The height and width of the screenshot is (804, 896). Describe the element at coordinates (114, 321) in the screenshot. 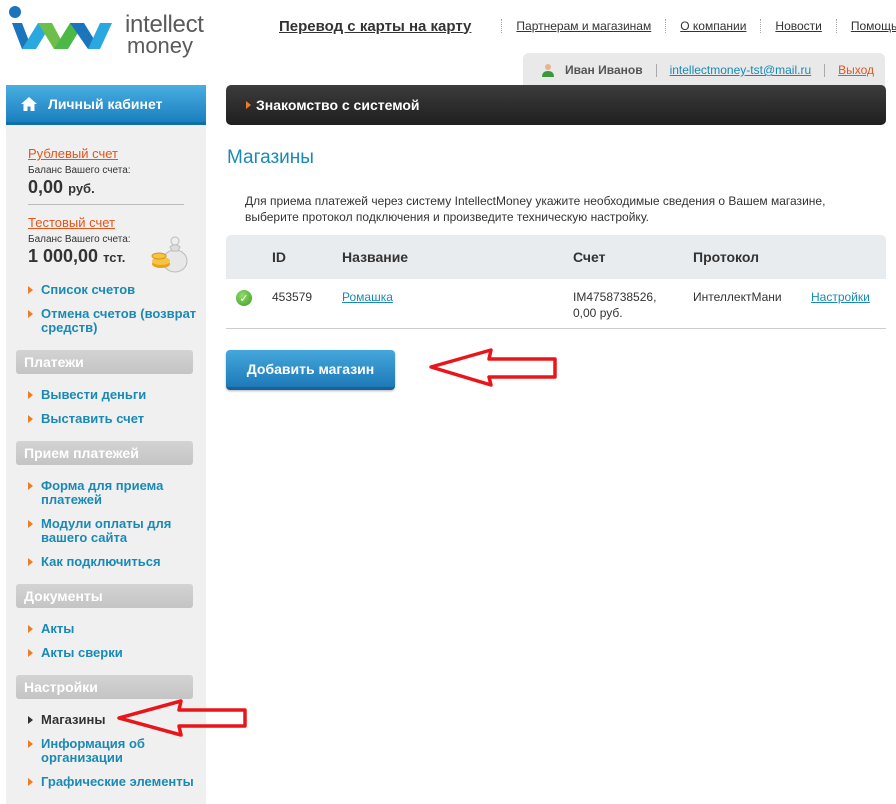

I see `sidebar-item-cancel-invoices: Отмена счетов (возврат средств)` at that location.